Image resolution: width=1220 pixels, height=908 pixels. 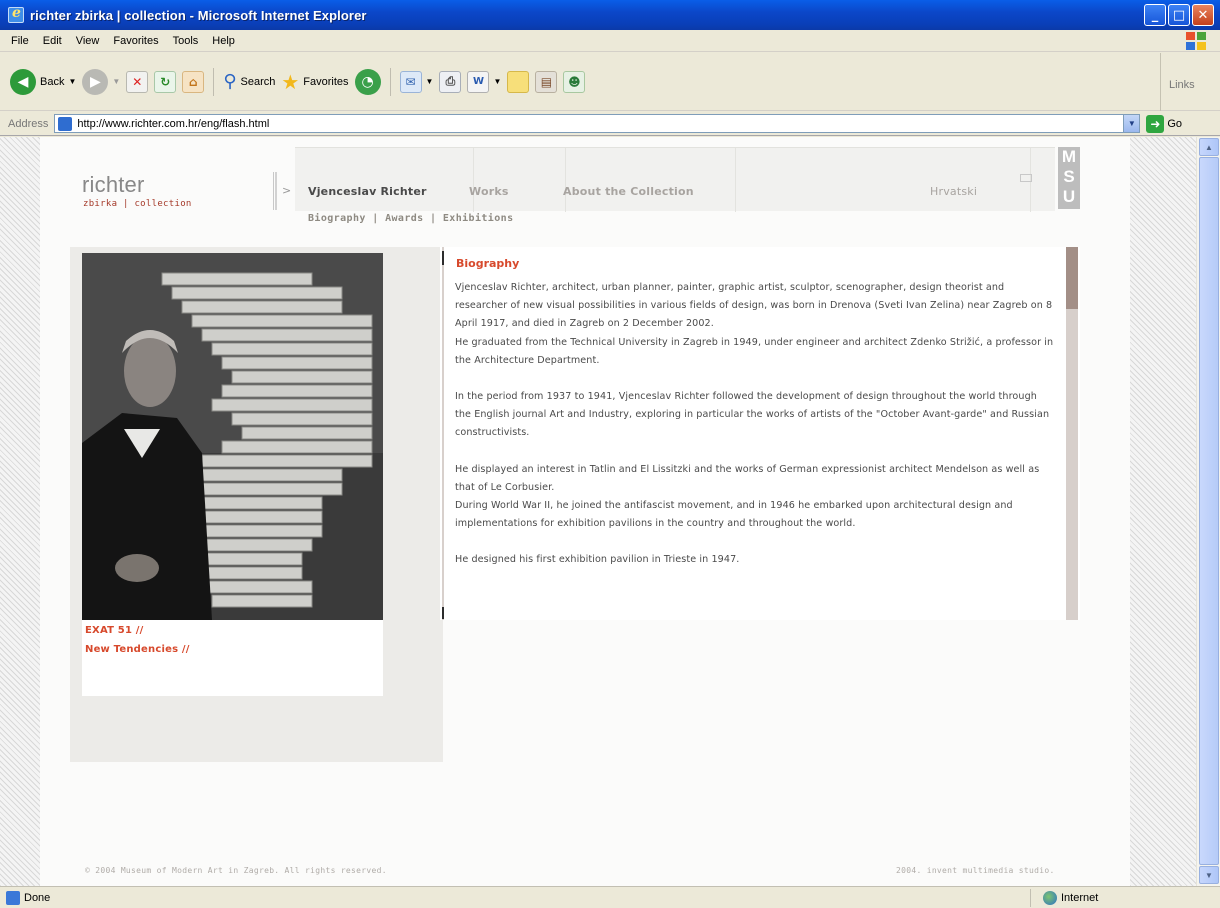 I want to click on logo-bracket, so click(x=275, y=191).